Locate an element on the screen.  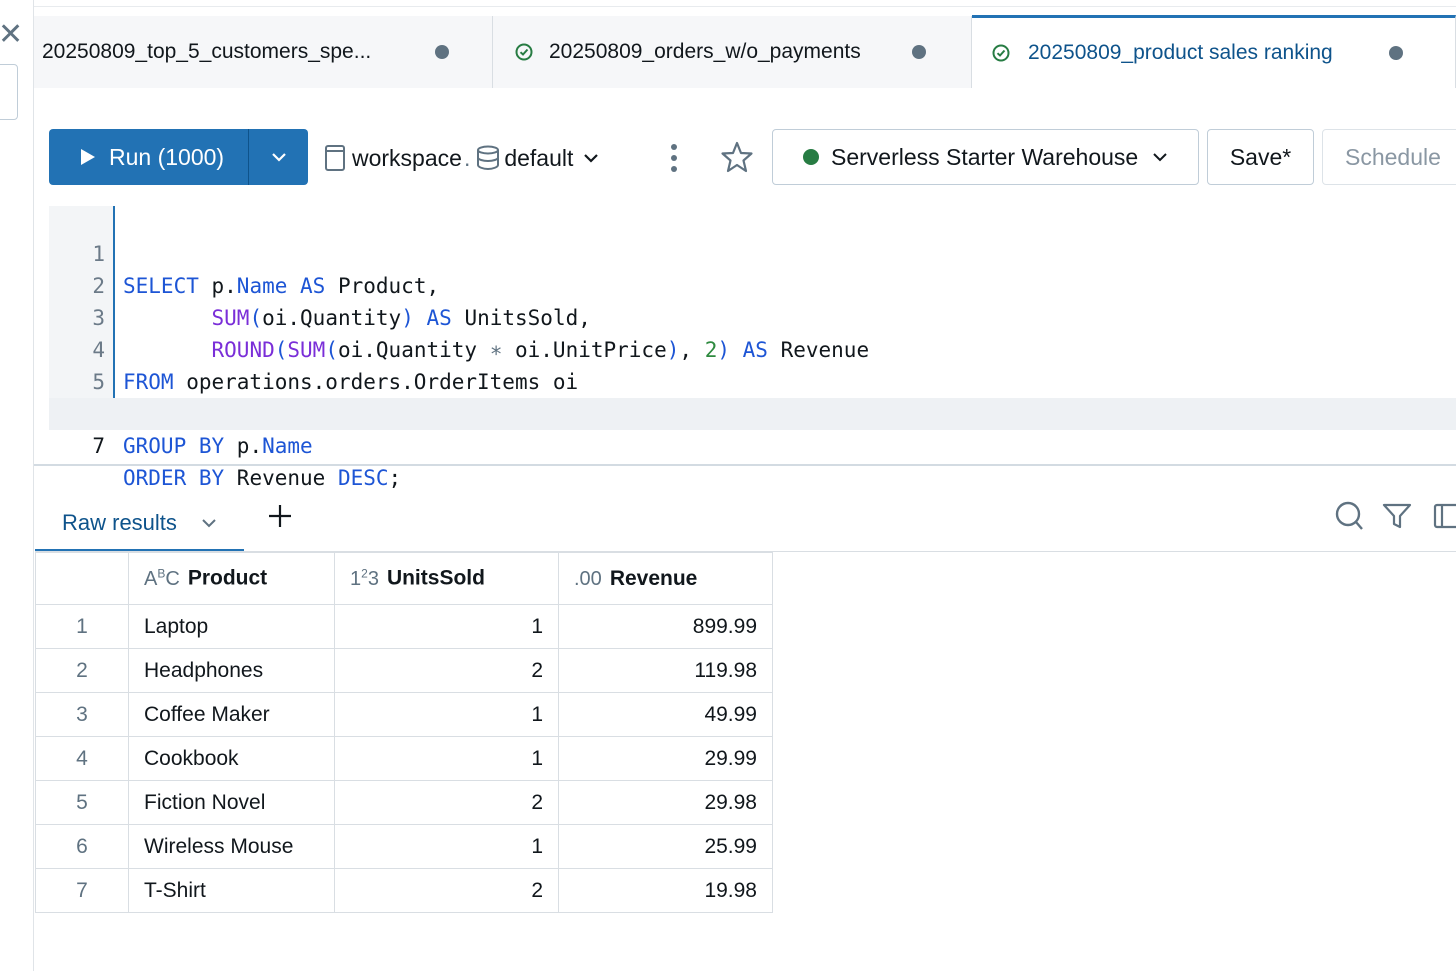
run-button-group: Run (1000) is located at coordinates (178, 157).